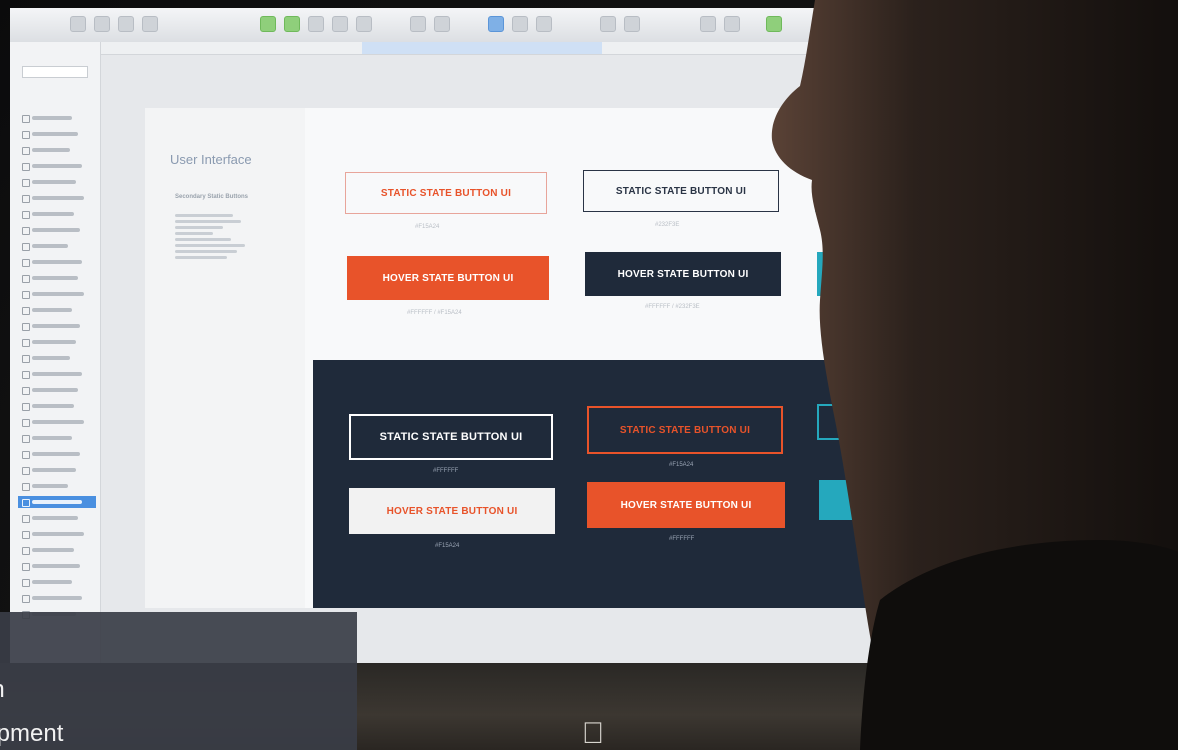  What do you see at coordinates (837, 274) in the screenshot?
I see `hover-button-teal` at bounding box center [837, 274].